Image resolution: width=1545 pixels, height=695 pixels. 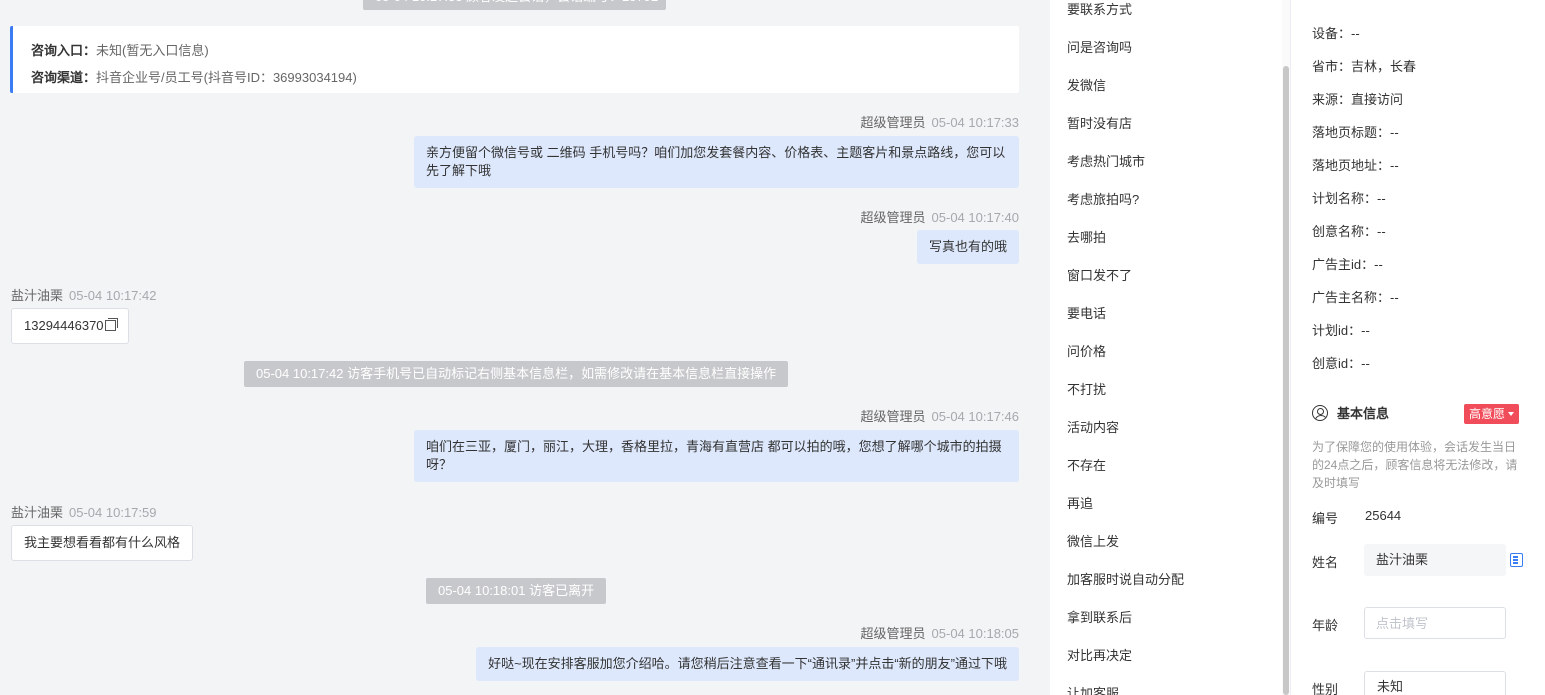 I want to click on info-label: 计划id：, so click(x=1337, y=330).